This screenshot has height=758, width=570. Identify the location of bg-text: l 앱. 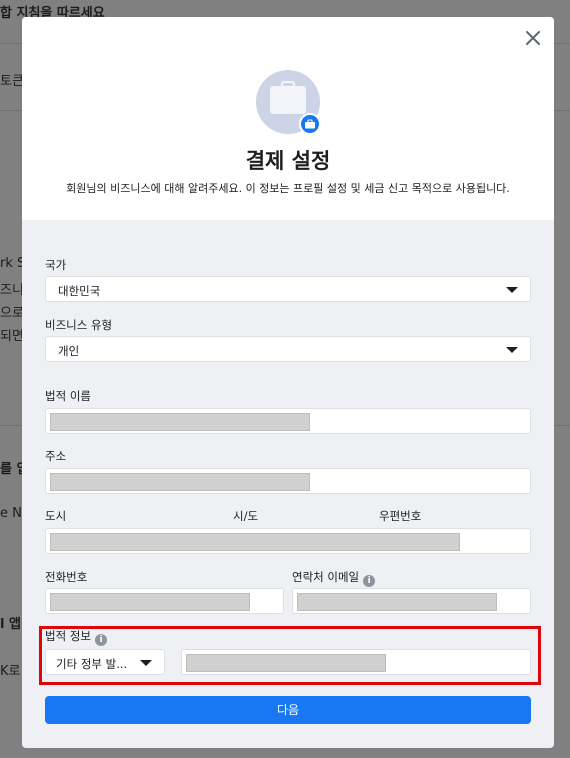
(10, 624).